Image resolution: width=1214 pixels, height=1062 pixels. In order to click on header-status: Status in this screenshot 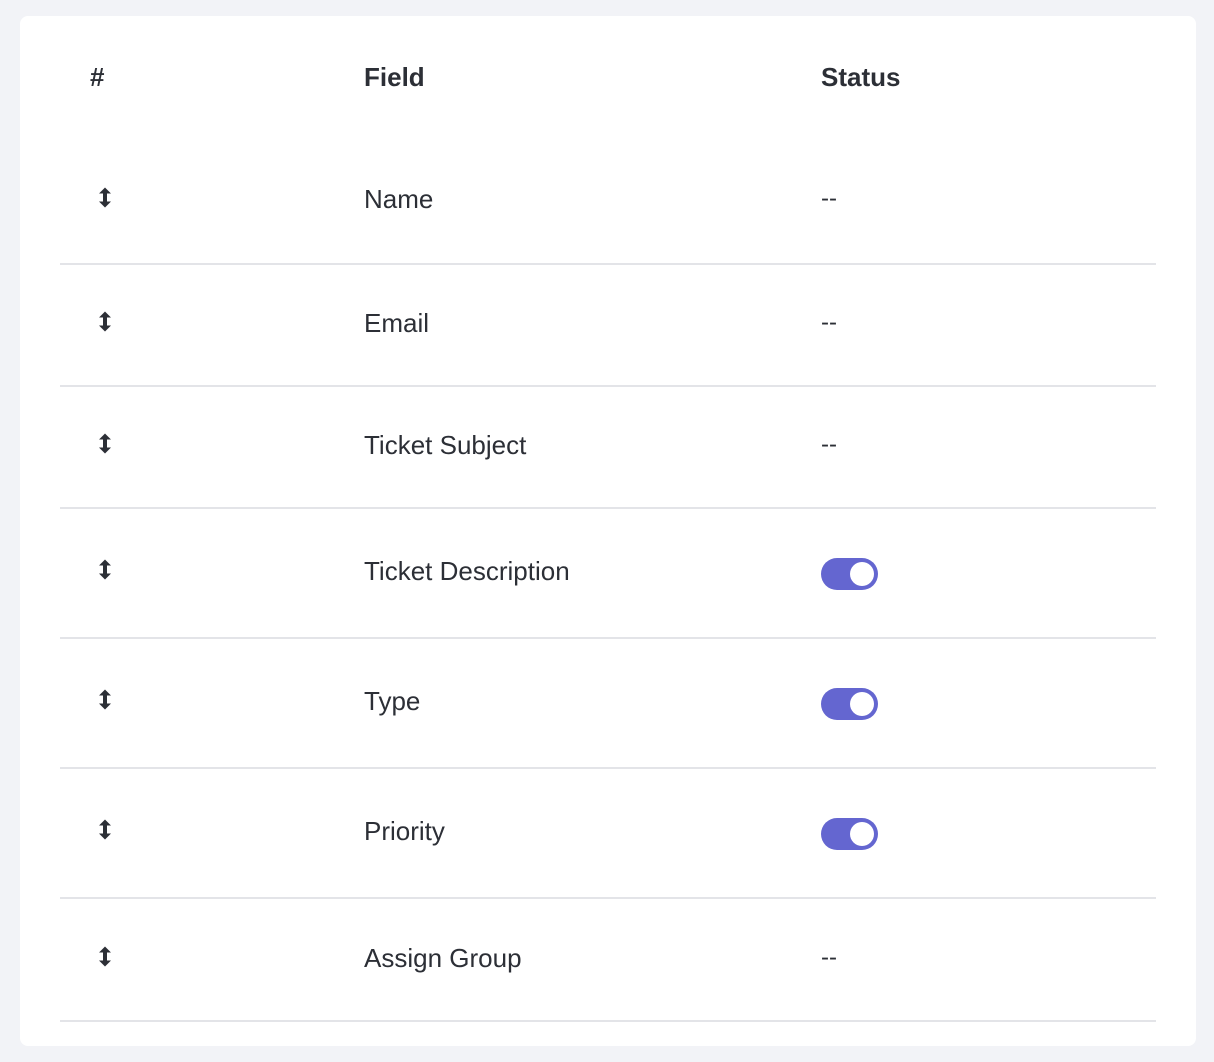, I will do `click(861, 77)`.